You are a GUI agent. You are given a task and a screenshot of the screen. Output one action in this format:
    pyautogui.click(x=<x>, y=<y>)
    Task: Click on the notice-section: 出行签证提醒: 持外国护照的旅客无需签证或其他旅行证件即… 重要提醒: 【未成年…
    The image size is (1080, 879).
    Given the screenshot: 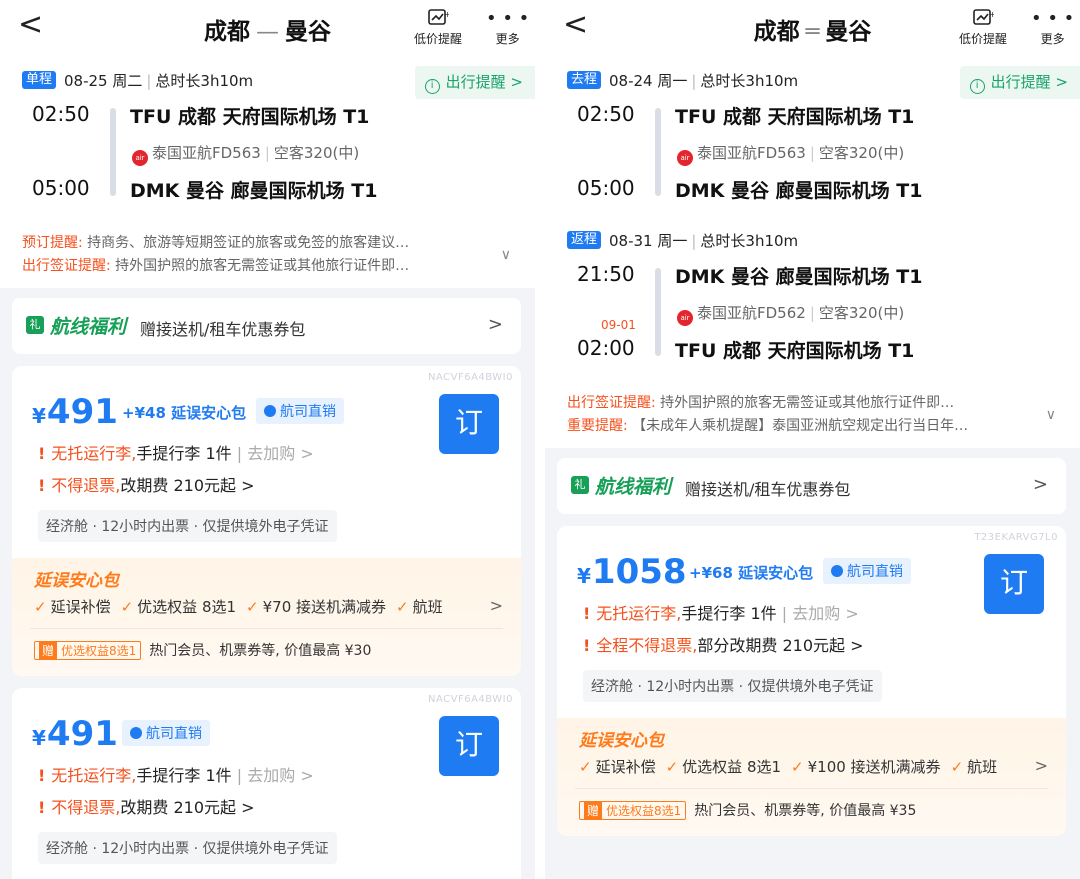 What is the action you would take?
    pyautogui.click(x=812, y=417)
    